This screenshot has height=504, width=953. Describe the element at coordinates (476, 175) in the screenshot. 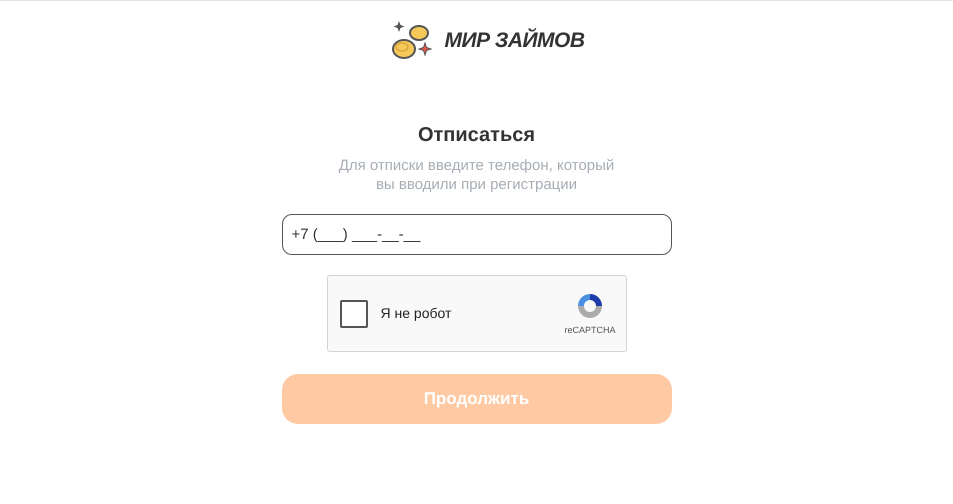

I see `instruction-text: Для отписки введите телефон, который вы вводили при регистрации` at that location.